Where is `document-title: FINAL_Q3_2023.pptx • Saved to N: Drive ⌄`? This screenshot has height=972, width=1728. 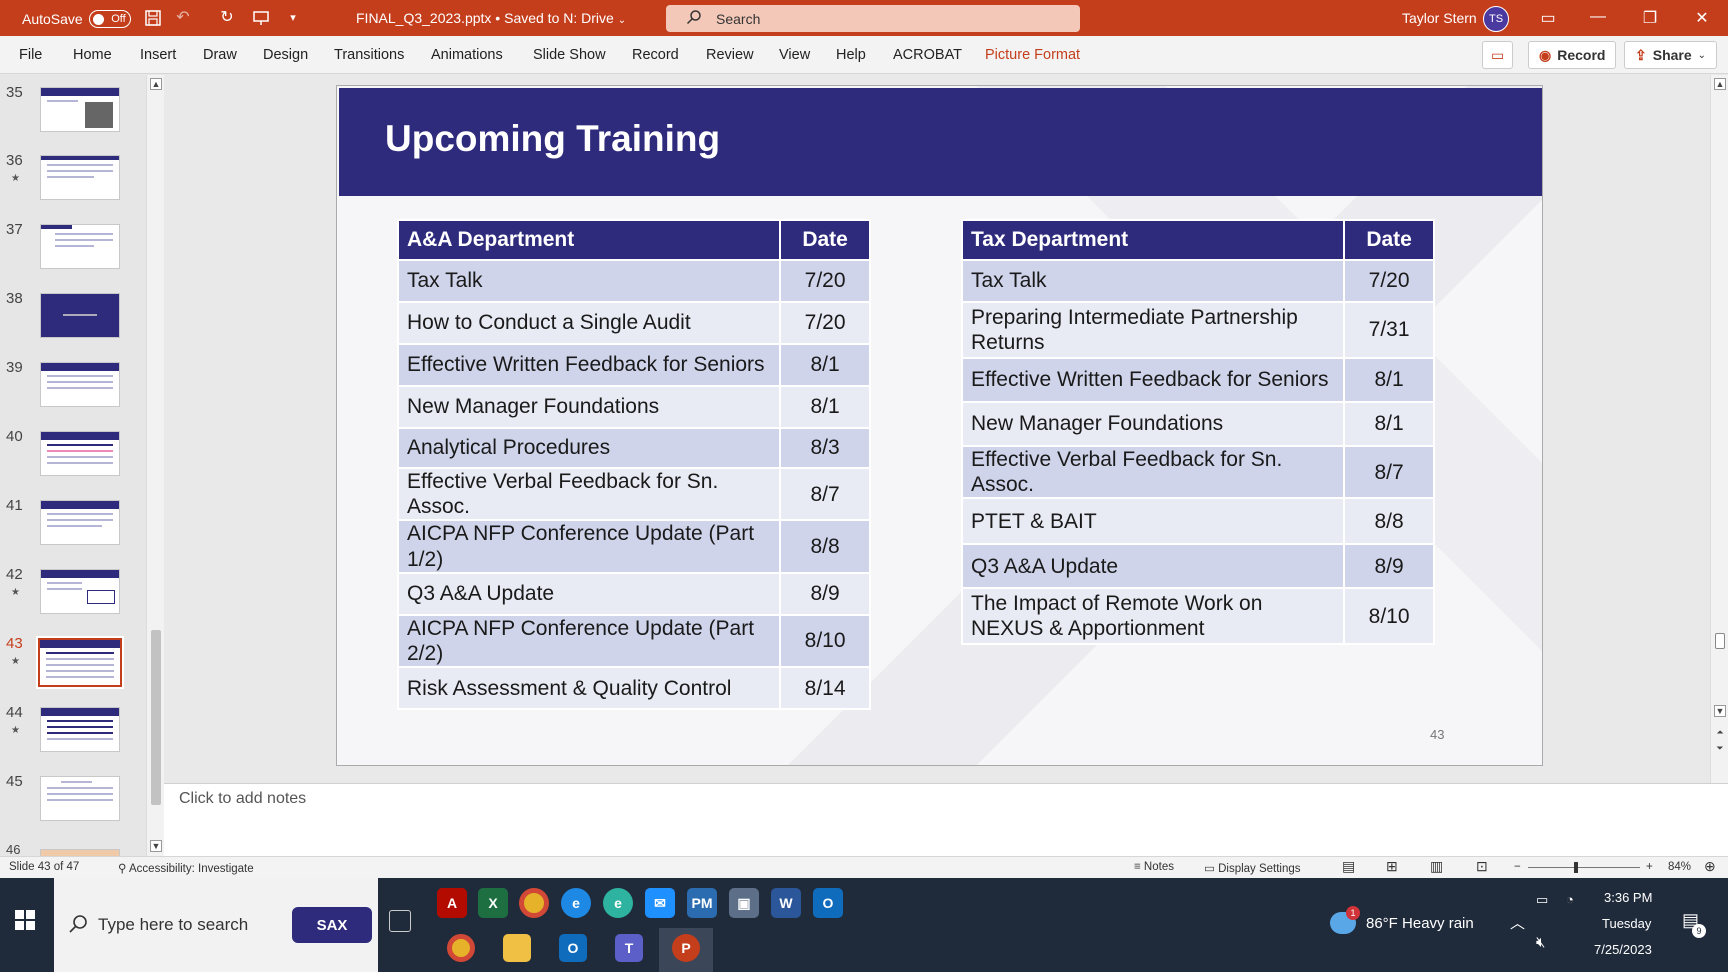 document-title: FINAL_Q3_2023.pptx • Saved to N: Drive ⌄ is located at coordinates (491, 18).